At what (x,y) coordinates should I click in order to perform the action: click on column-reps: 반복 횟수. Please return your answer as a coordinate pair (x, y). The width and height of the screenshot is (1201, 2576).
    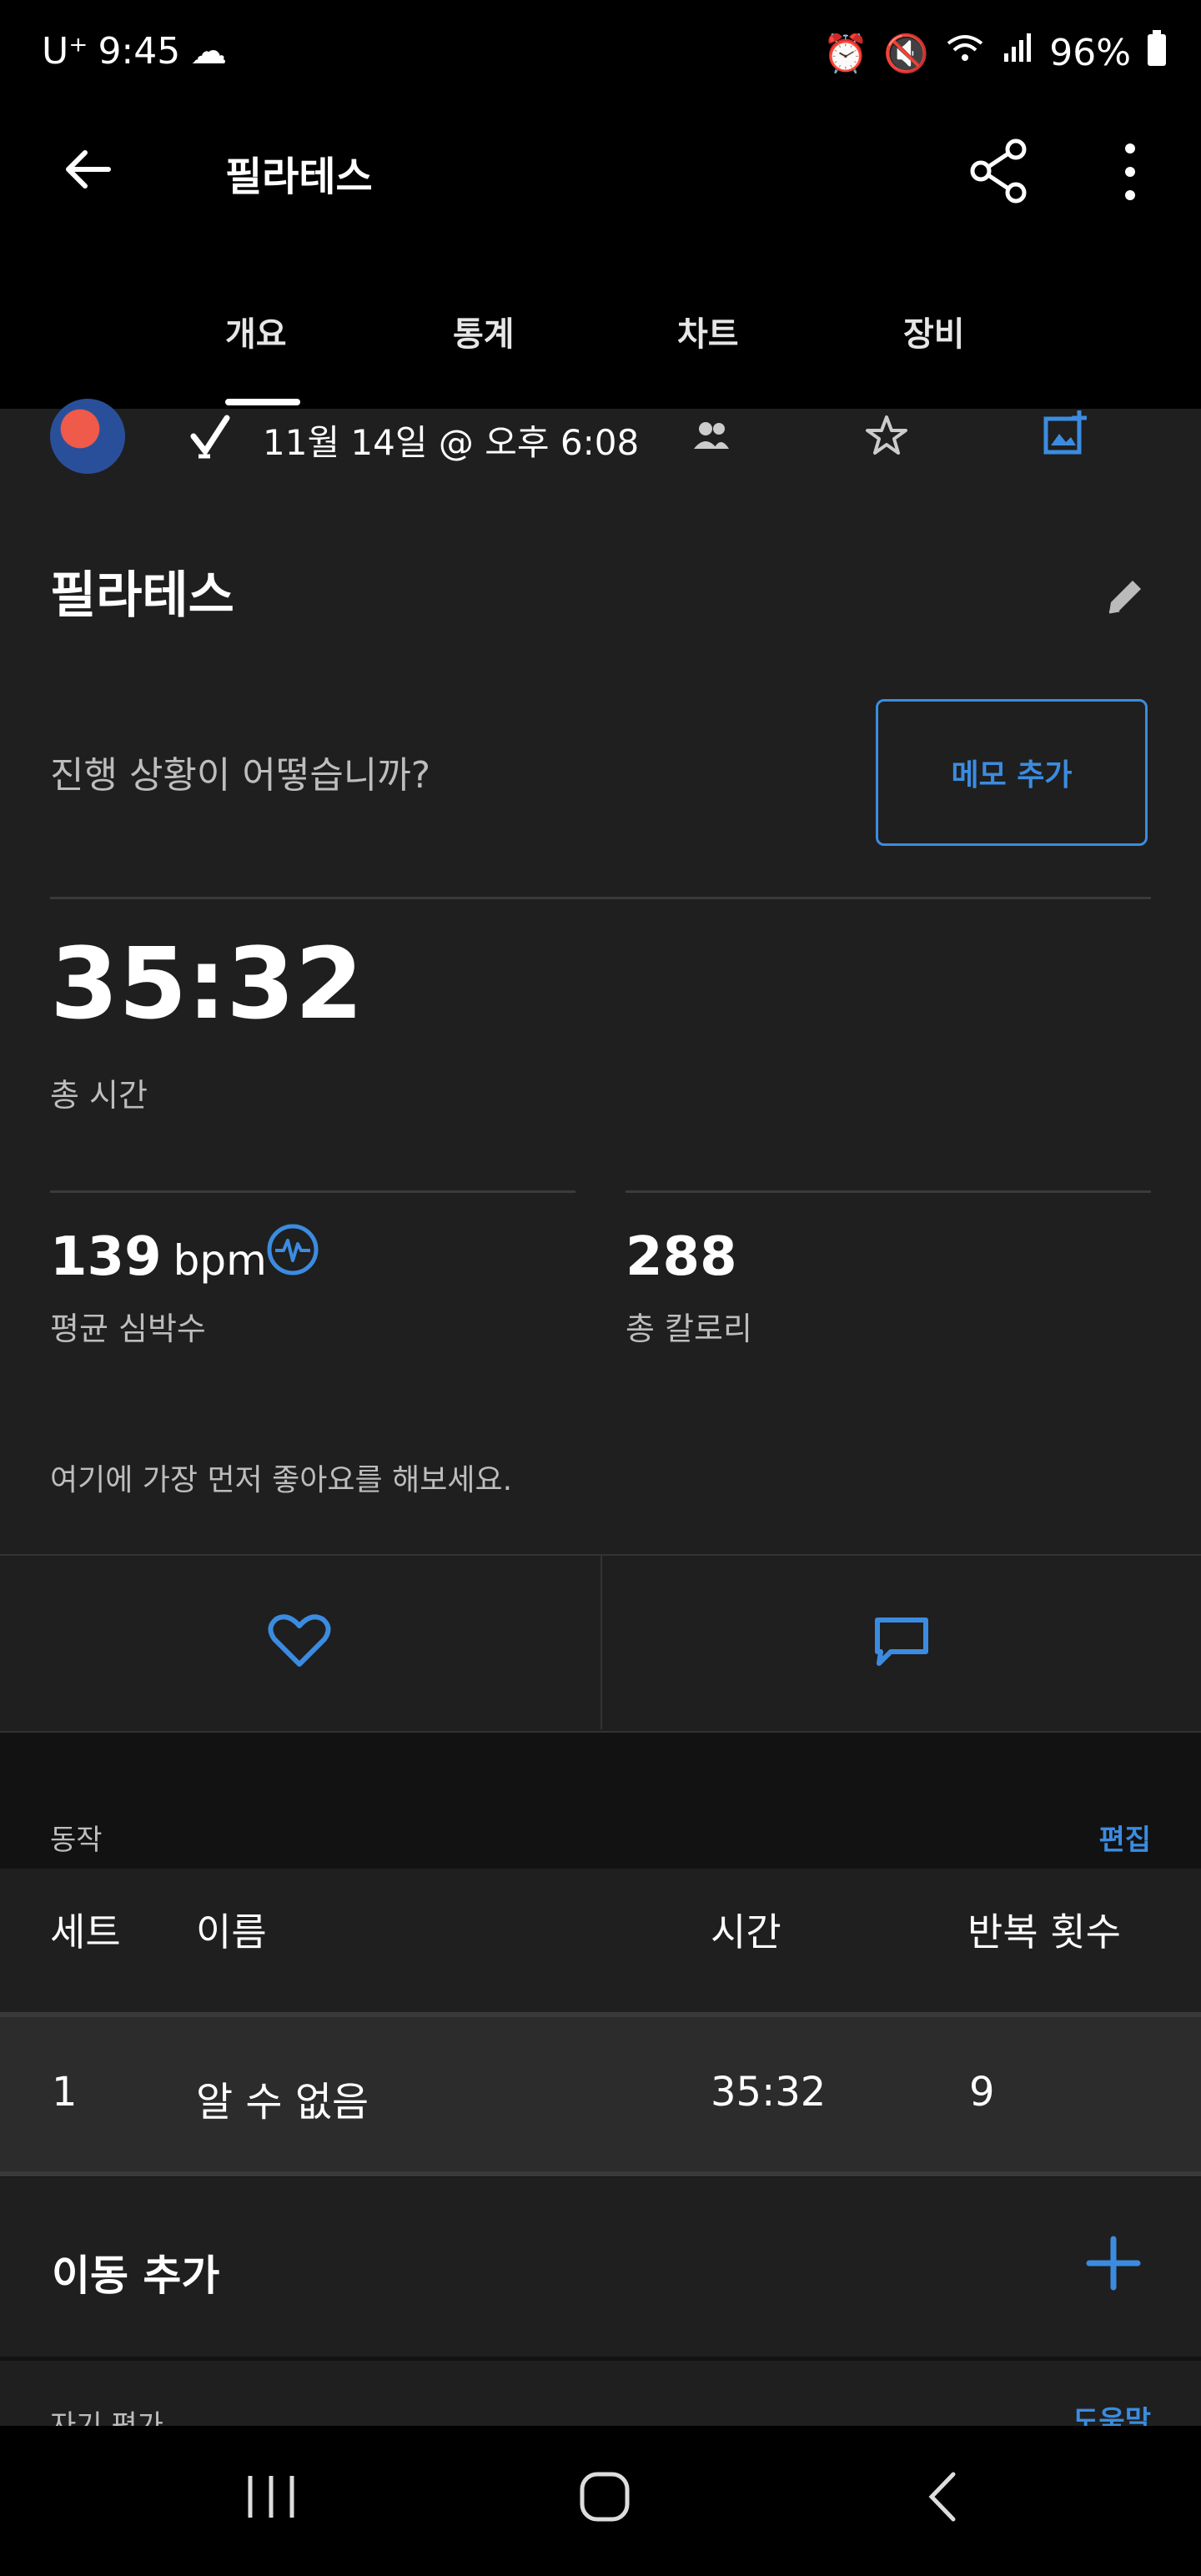
    Looking at the image, I should click on (1044, 1932).